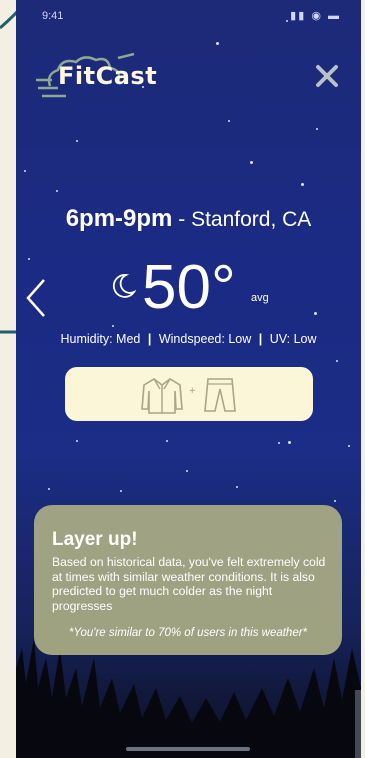 This screenshot has width=365, height=758. What do you see at coordinates (36, 298) in the screenshot?
I see `previous-arrow-icon` at bounding box center [36, 298].